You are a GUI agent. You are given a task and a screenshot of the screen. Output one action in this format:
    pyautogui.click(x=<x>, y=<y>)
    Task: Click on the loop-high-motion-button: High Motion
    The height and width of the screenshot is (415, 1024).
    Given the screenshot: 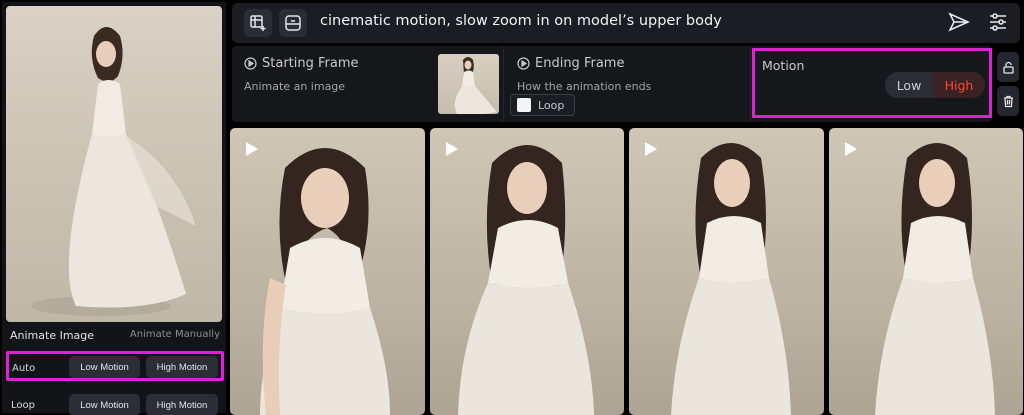 What is the action you would take?
    pyautogui.click(x=182, y=404)
    